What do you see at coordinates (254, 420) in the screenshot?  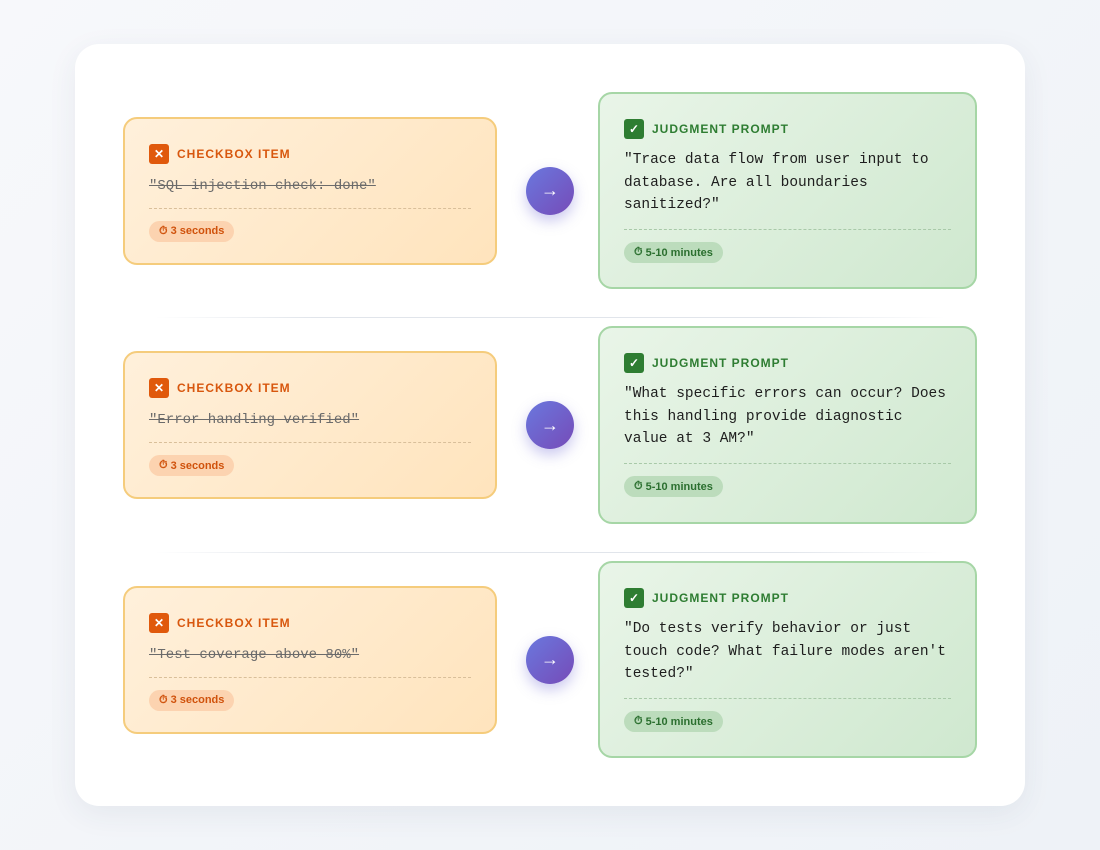 I see `checkbox-item-text: "Error handling verified"` at bounding box center [254, 420].